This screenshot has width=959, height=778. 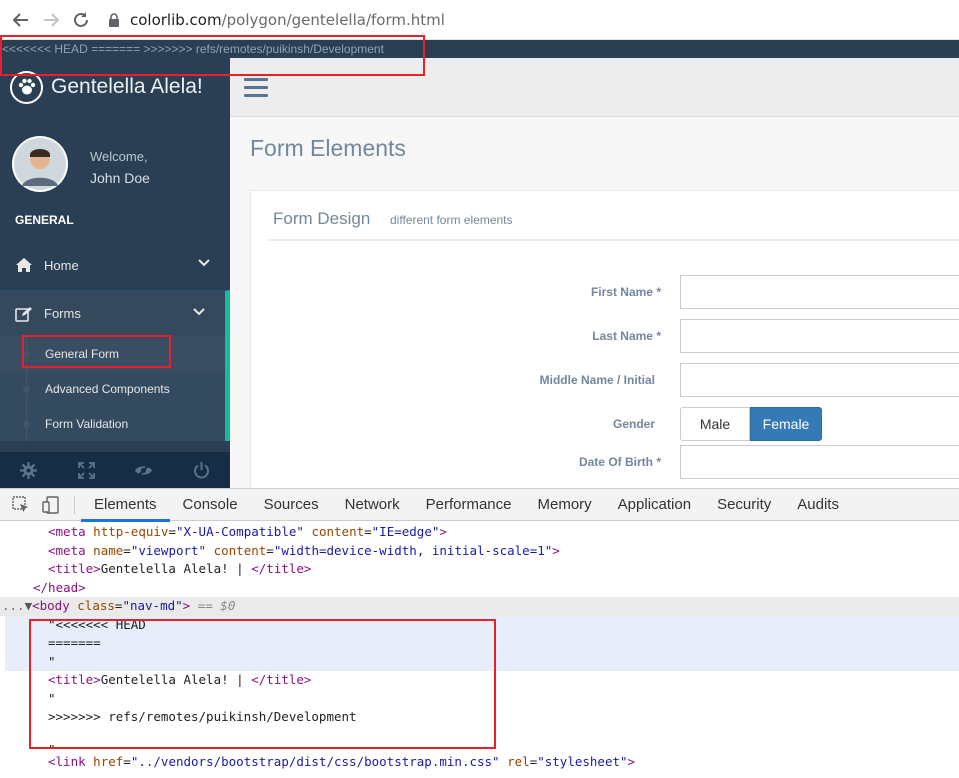 What do you see at coordinates (625, 292) in the screenshot?
I see `field-label: First Name *` at bounding box center [625, 292].